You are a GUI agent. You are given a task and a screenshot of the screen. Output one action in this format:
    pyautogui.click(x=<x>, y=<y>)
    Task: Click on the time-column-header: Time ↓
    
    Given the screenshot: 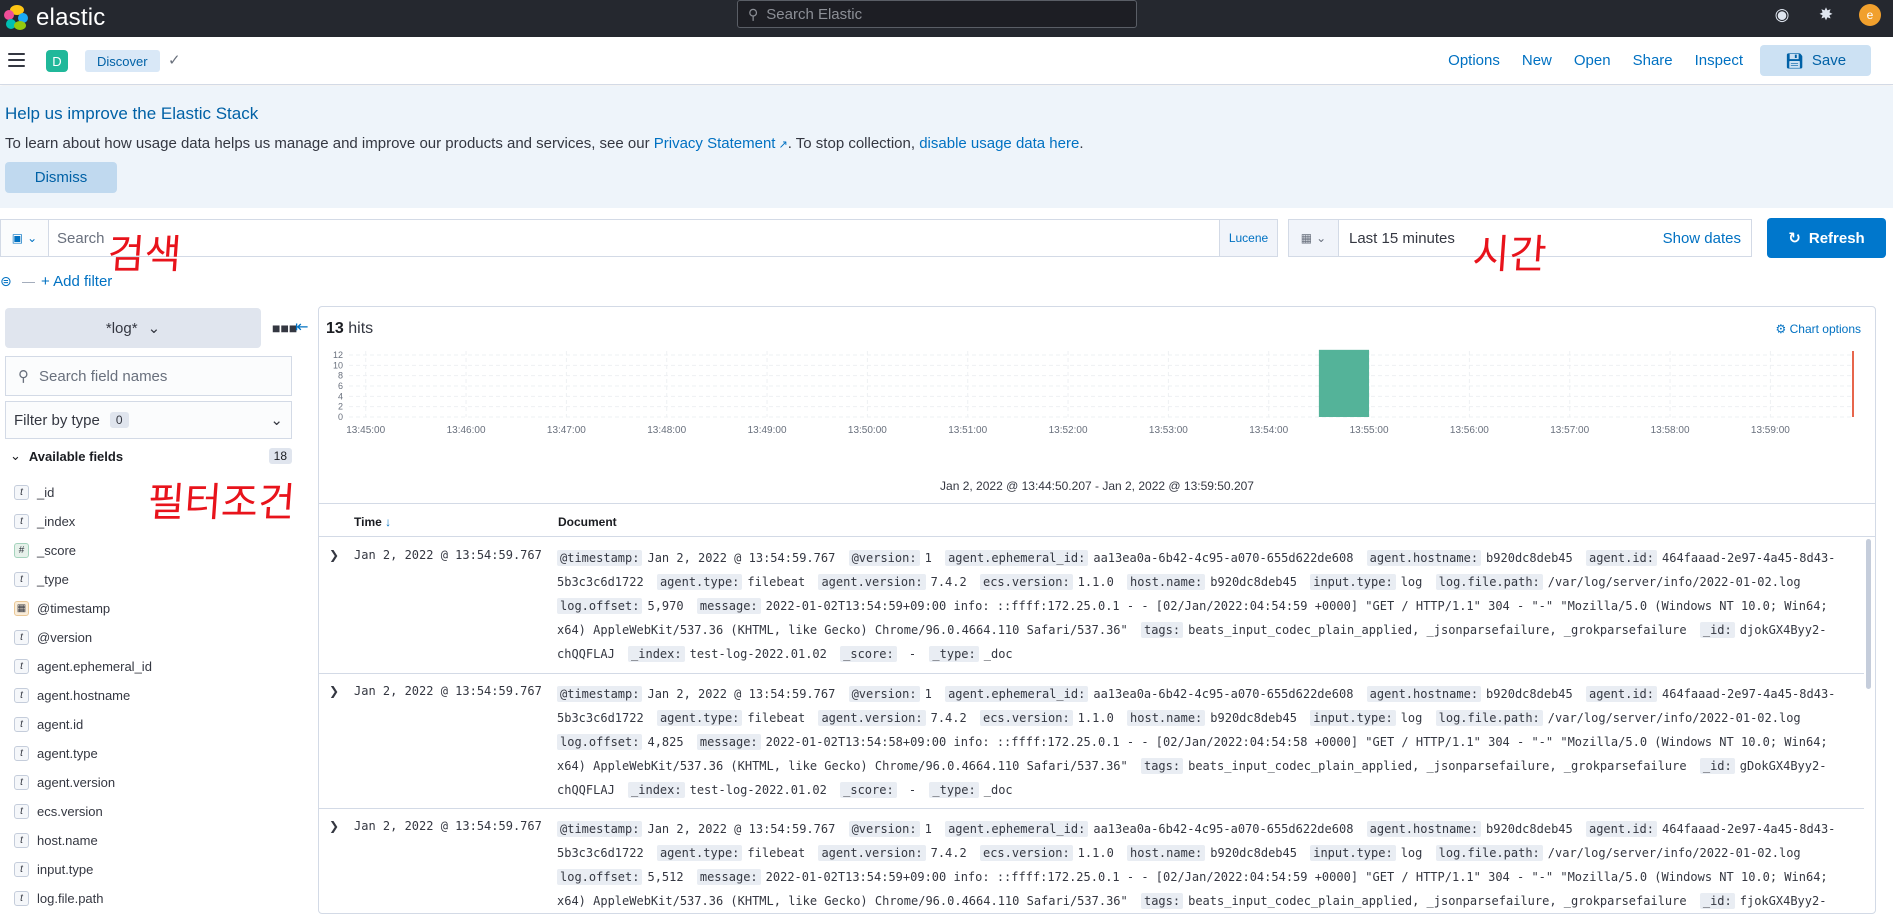 What is the action you would take?
    pyautogui.click(x=372, y=522)
    